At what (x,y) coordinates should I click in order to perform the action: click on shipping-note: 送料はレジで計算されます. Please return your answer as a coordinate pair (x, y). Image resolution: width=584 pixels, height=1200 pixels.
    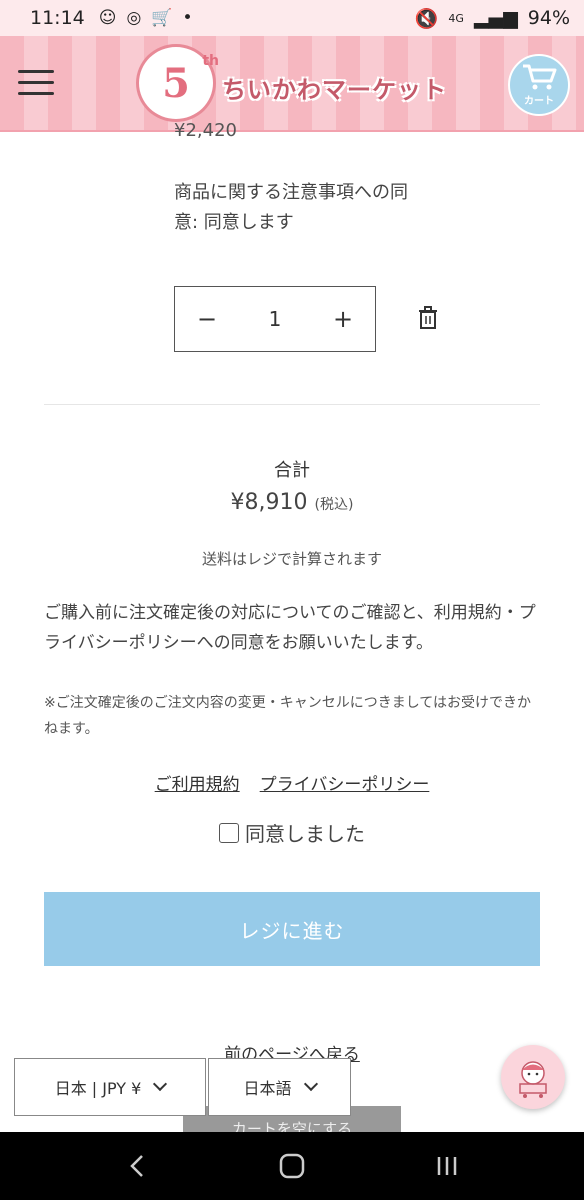
    Looking at the image, I should click on (291, 559).